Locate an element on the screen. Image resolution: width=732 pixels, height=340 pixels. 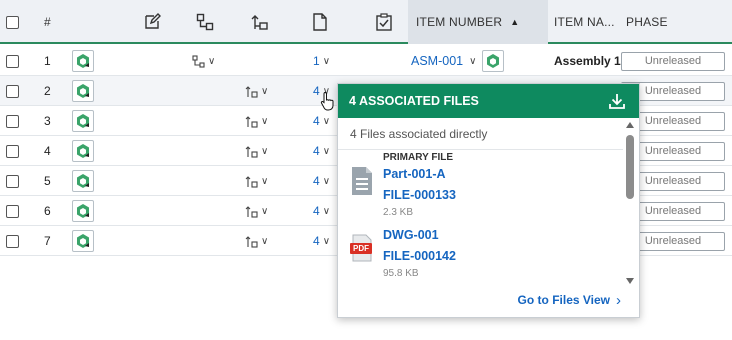
popup-header: 4 ASSOCIATED FILES is located at coordinates (488, 101).